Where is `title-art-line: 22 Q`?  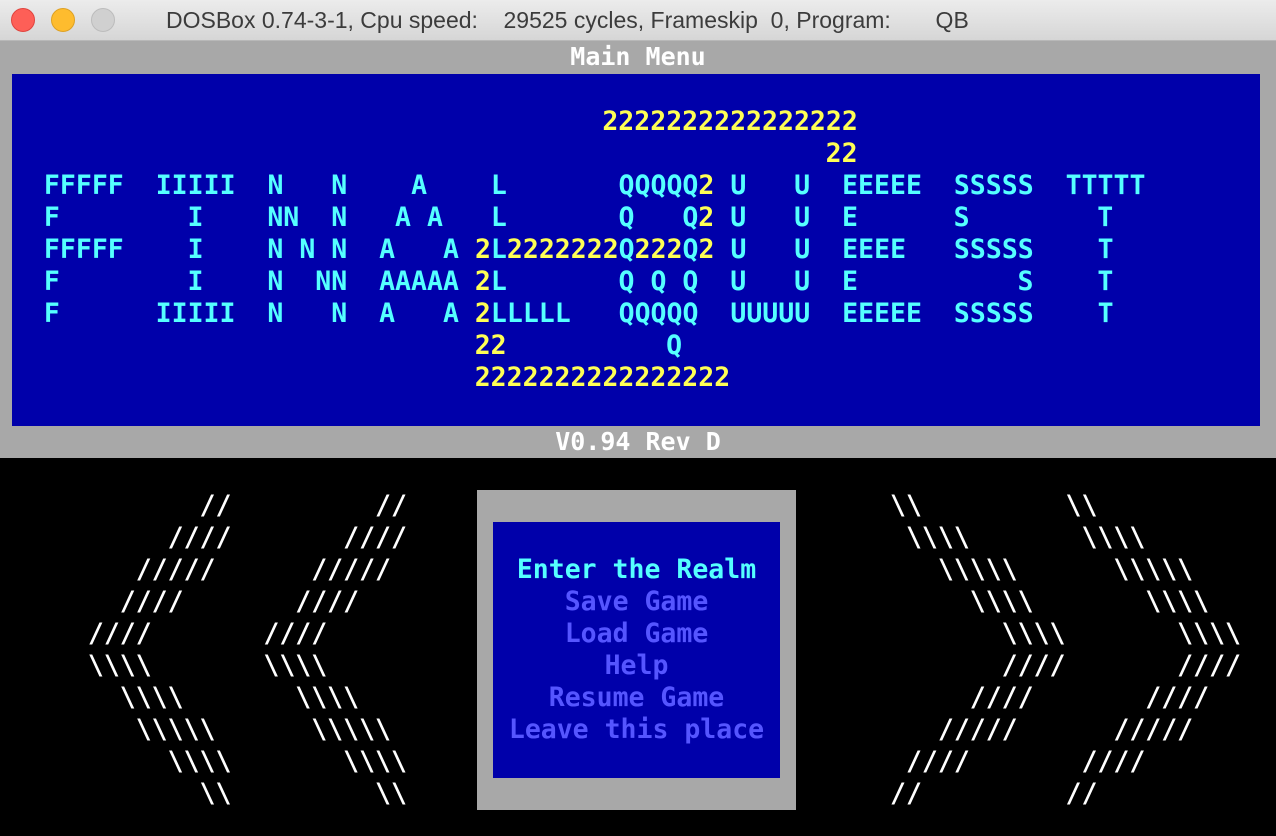 title-art-line: 22 Q is located at coordinates (578, 345).